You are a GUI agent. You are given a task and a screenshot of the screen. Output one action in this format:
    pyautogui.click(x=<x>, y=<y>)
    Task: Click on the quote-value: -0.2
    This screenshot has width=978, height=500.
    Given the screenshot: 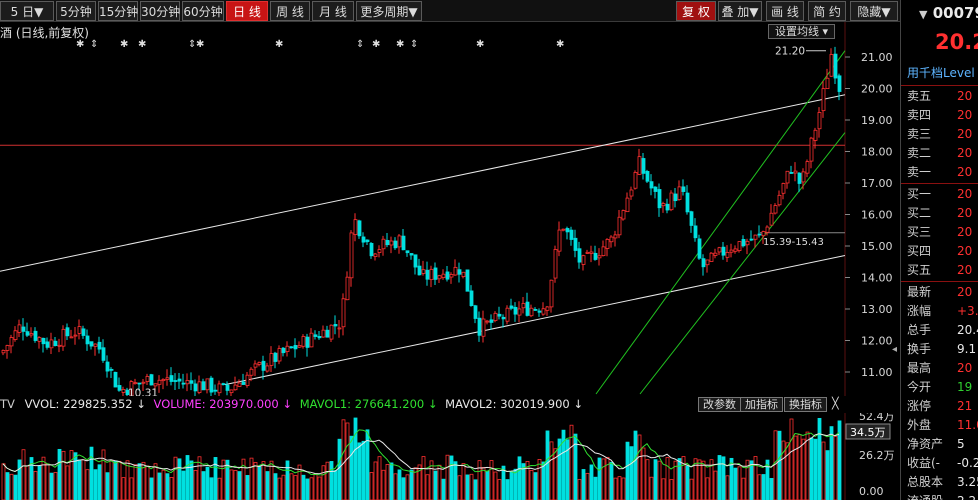 What is the action you would take?
    pyautogui.click(x=967, y=463)
    